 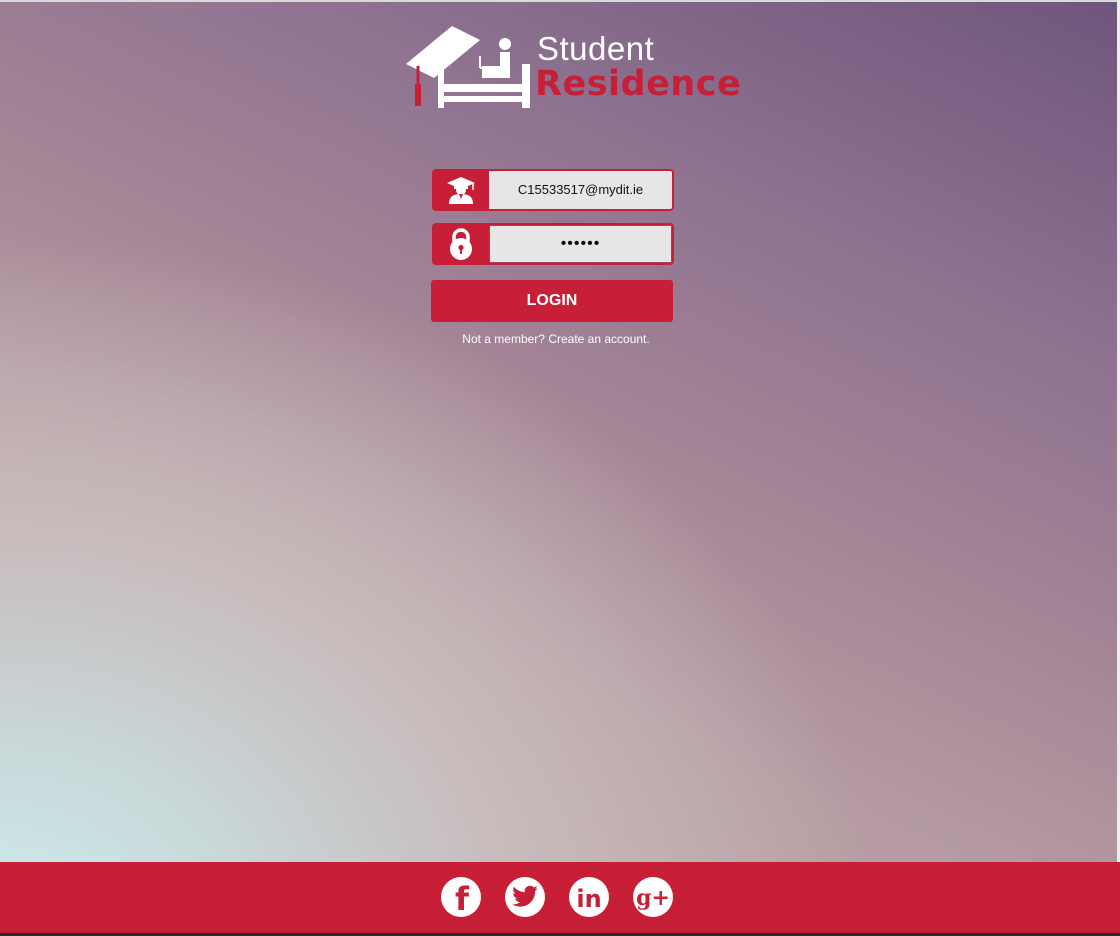 I want to click on linkedin-icon: in, so click(x=589, y=897).